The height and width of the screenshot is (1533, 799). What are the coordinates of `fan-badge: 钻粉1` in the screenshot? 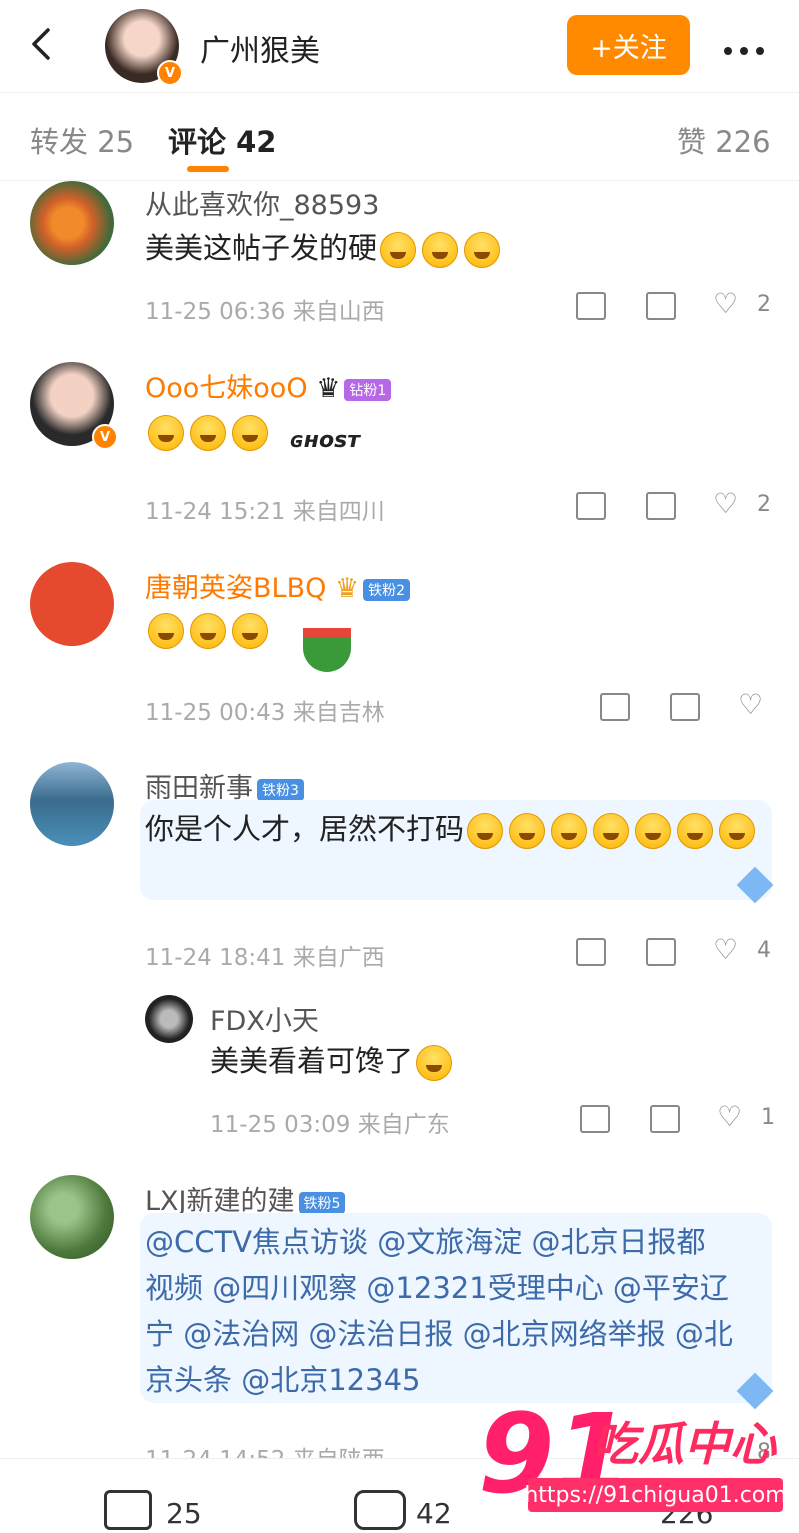 It's located at (368, 389).